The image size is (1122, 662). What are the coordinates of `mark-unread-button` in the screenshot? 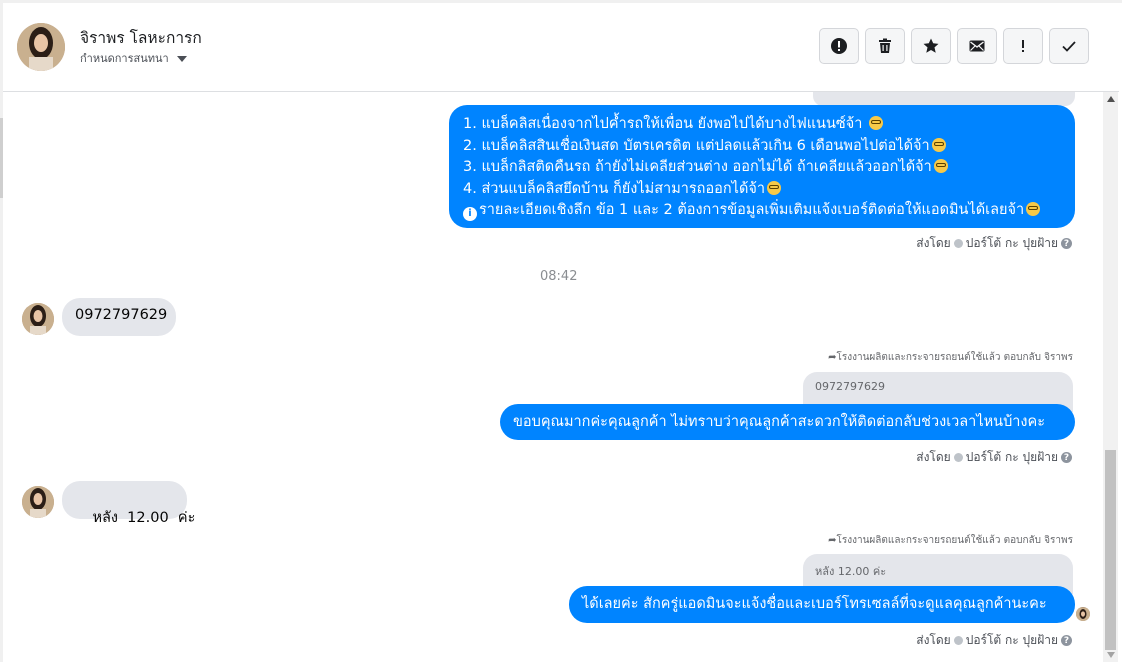 It's located at (977, 46).